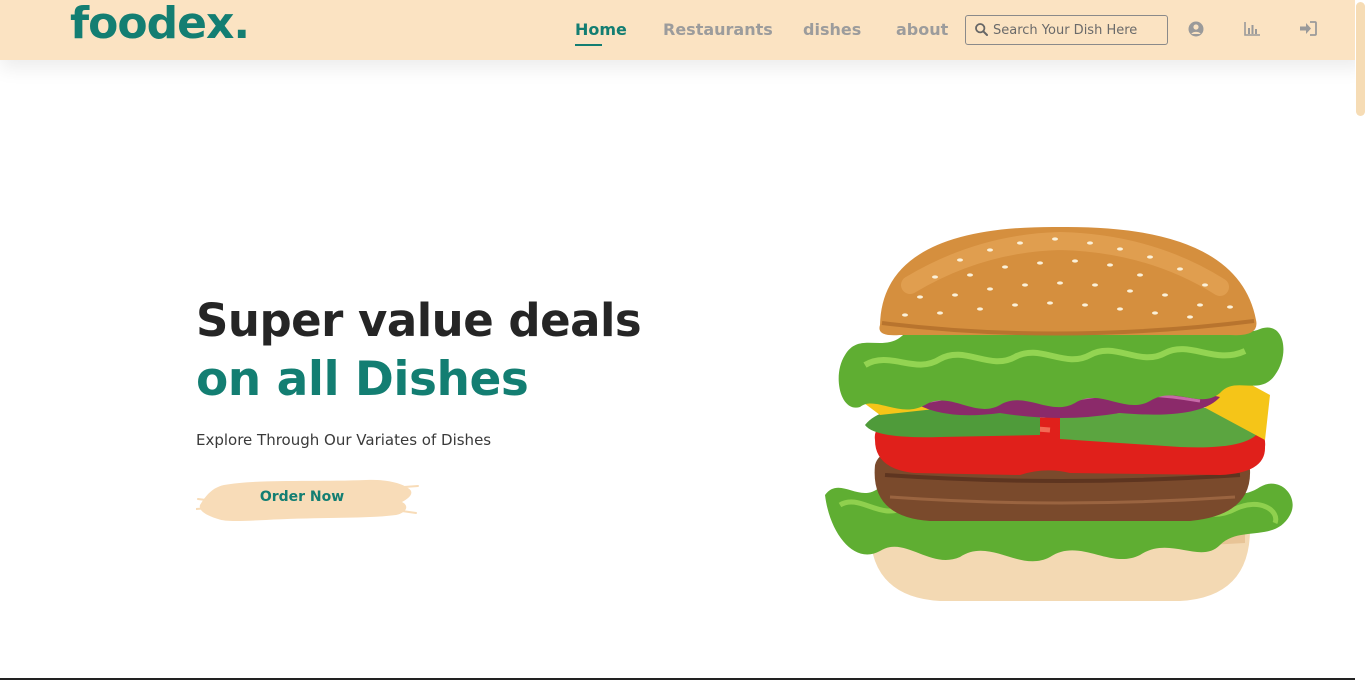  What do you see at coordinates (302, 497) in the screenshot?
I see `order-now-label: Order Now` at bounding box center [302, 497].